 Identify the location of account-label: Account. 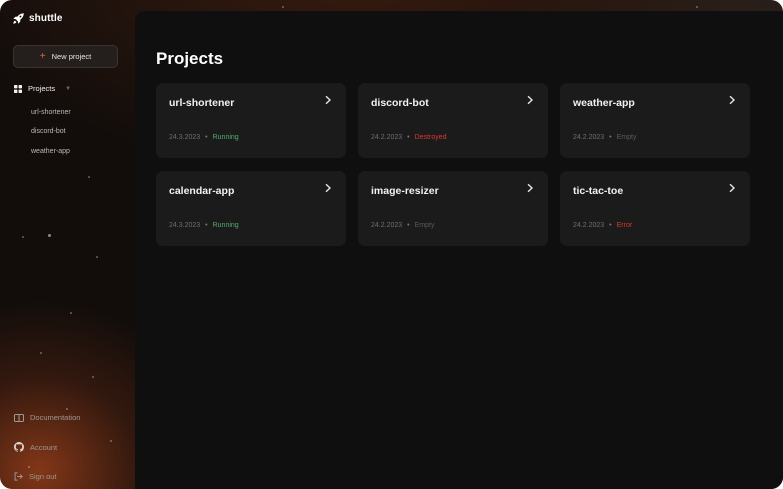
(44, 447).